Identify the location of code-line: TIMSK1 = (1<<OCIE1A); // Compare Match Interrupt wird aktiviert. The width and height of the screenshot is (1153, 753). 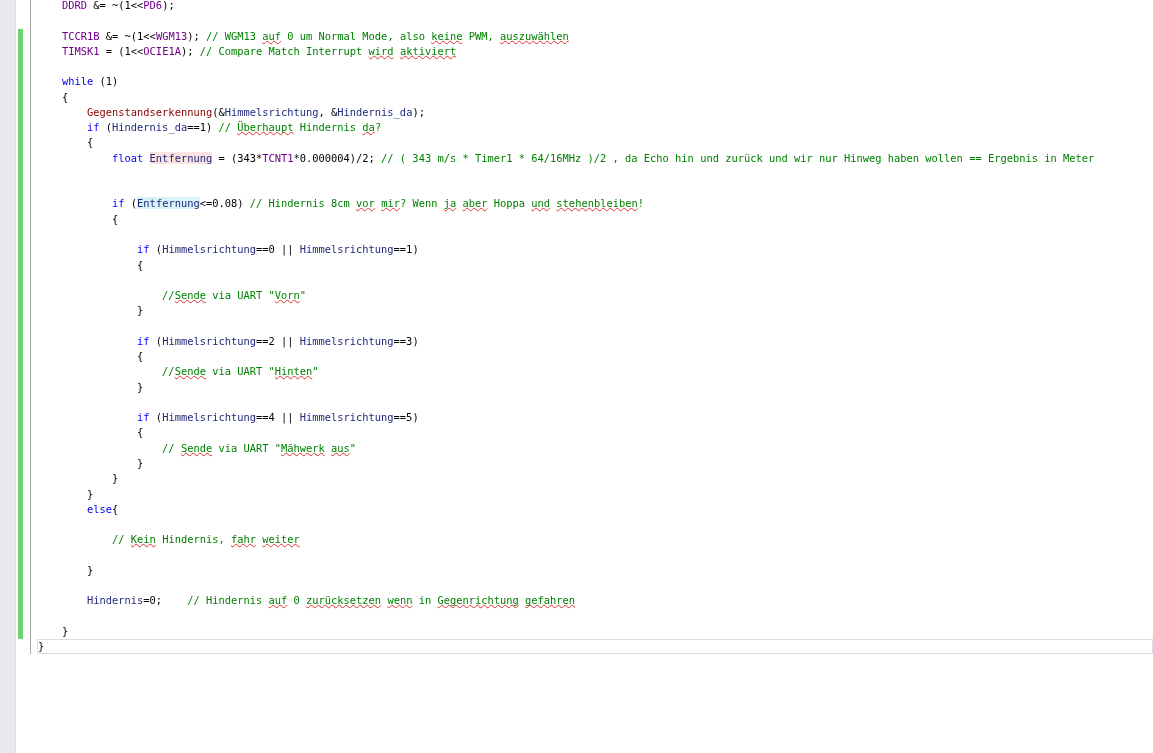
(259, 51).